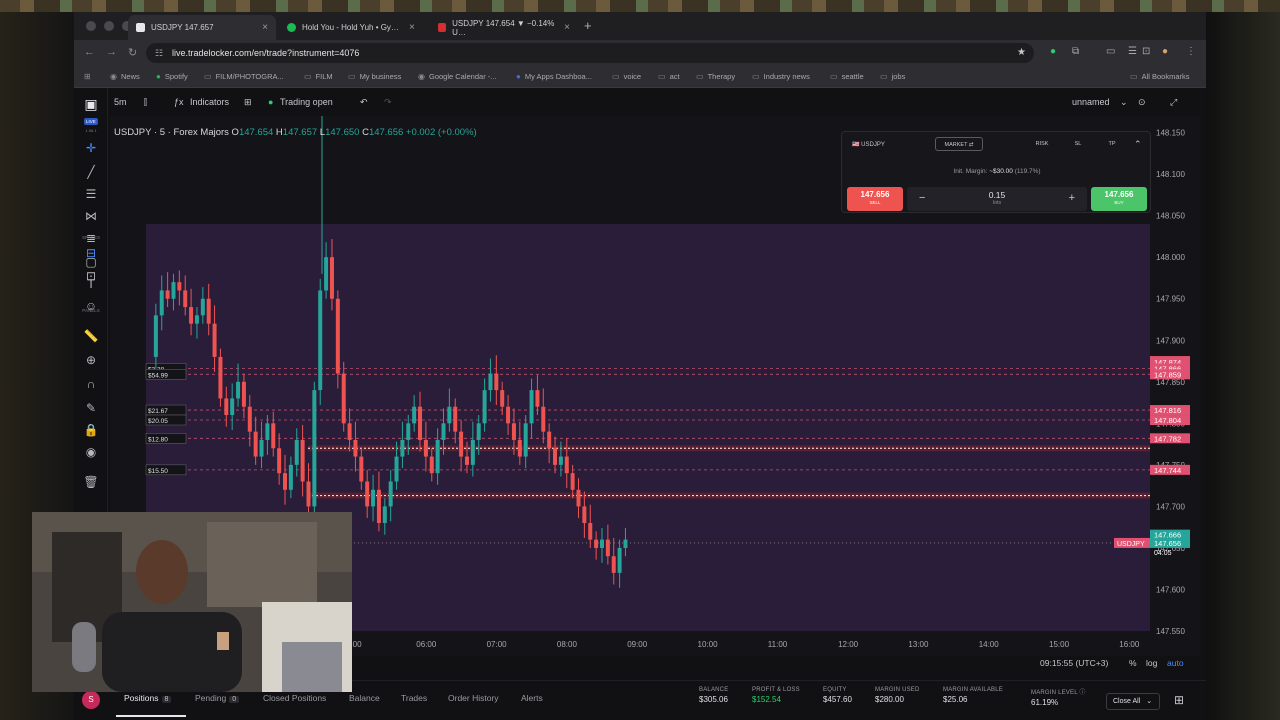 This screenshot has width=1280, height=720. Describe the element at coordinates (1133, 663) in the screenshot. I see `percent-scale-toggle: %` at that location.